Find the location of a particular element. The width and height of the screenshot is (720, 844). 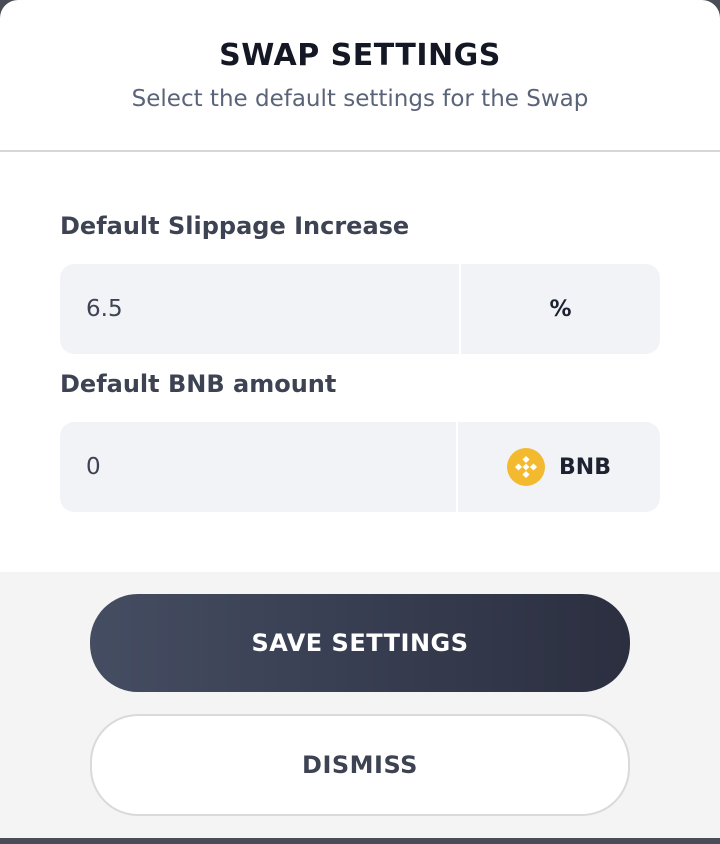

bnb-token-box: BNB is located at coordinates (559, 467).